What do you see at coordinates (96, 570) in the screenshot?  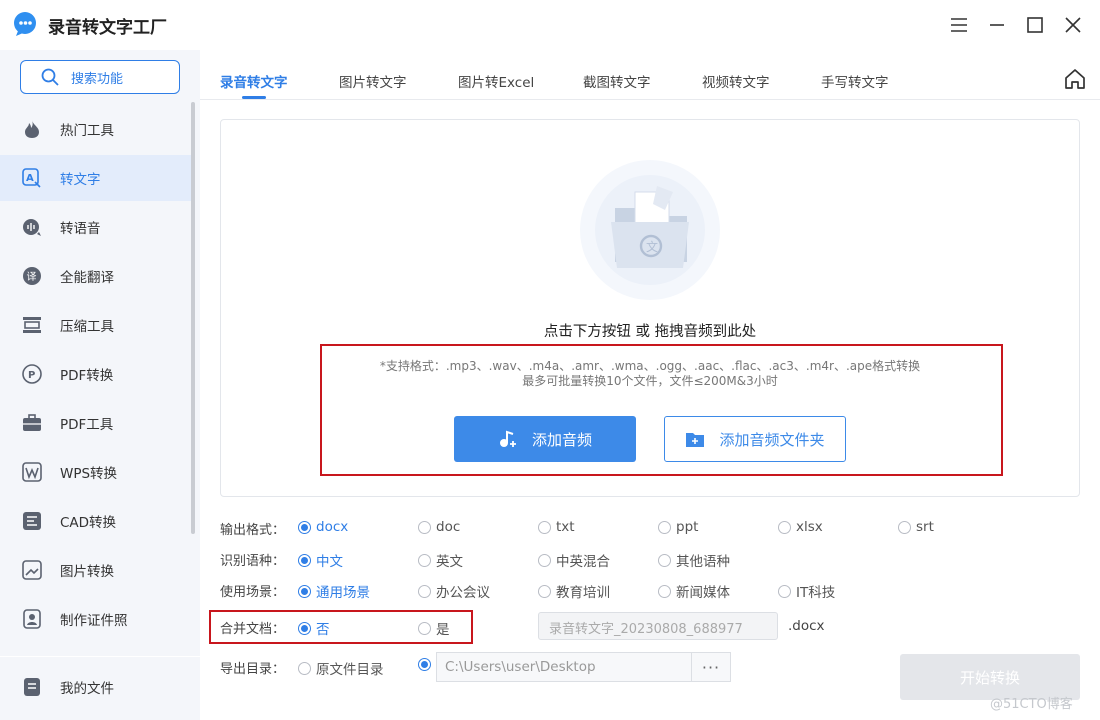 I see `sidebar-item-image-convert: 图片转换` at bounding box center [96, 570].